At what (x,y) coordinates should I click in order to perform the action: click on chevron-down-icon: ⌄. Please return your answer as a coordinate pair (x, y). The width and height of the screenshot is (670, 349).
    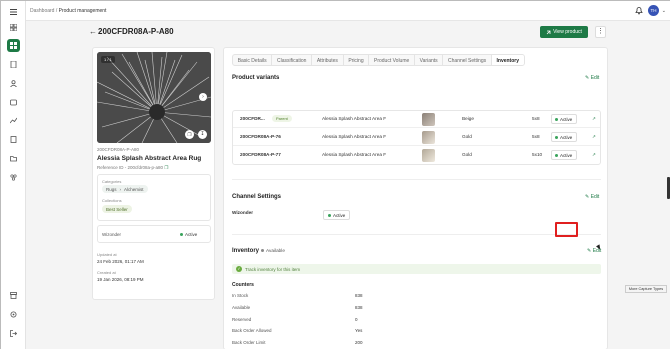
    Looking at the image, I should click on (664, 11).